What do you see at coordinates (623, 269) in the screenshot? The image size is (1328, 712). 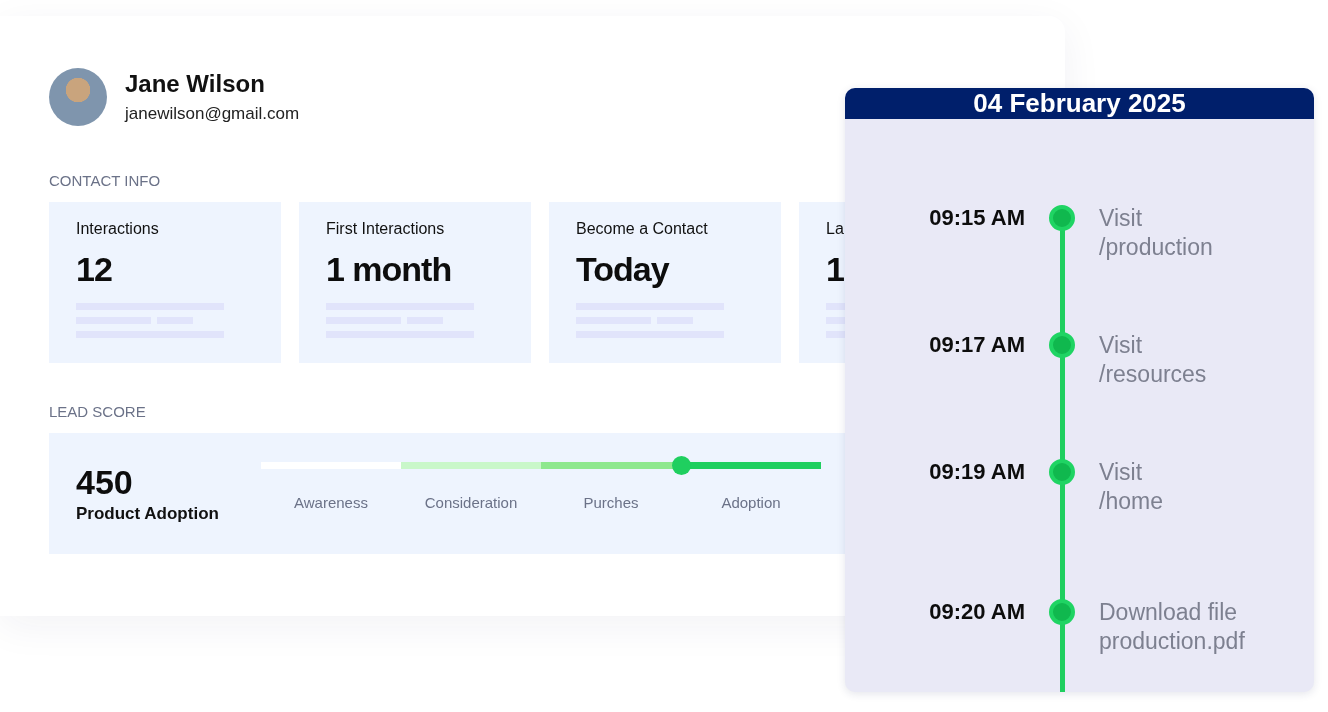 I see `stat-value: Today` at bounding box center [623, 269].